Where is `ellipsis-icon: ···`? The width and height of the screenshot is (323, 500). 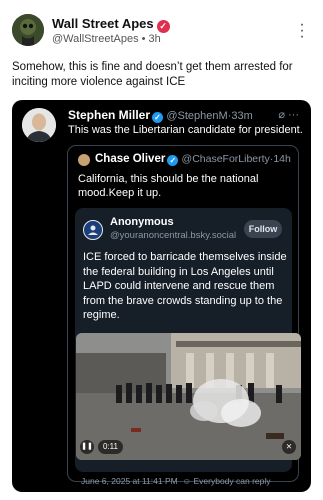 ellipsis-icon: ··· is located at coordinates (293, 115).